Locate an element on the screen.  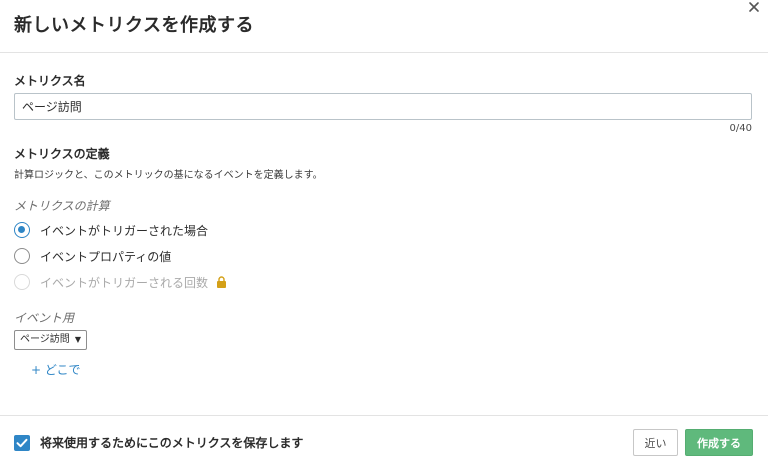
radio-option-event-triggered: イベントがトリガーされた場合 is located at coordinates (111, 230).